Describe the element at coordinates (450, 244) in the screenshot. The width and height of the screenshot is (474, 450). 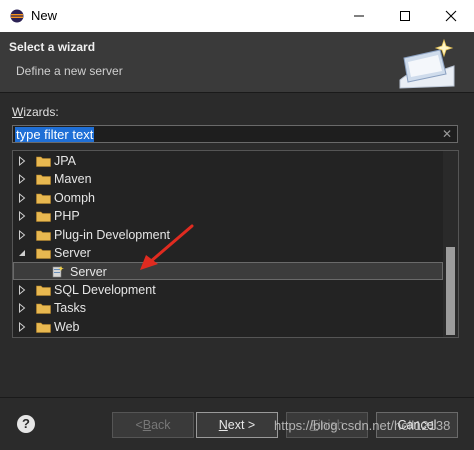
I see `vertical-scrollbar` at that location.